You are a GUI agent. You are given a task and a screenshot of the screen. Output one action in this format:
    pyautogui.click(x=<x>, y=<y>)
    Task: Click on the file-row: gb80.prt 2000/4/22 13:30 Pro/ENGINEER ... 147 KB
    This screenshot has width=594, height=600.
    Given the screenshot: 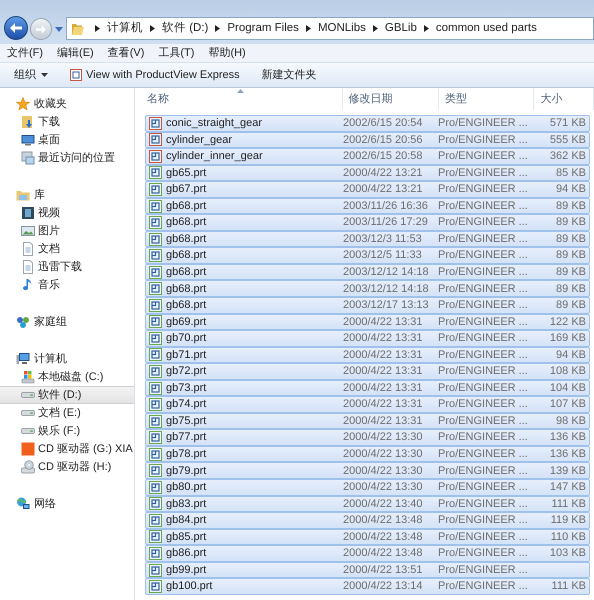 What is the action you would take?
    pyautogui.click(x=367, y=487)
    